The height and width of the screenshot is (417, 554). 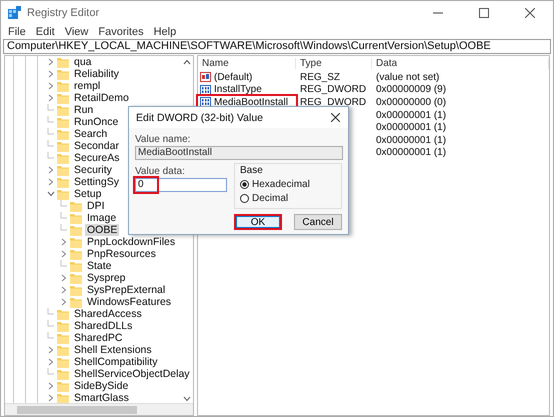 I want to click on tree-item: DPI, so click(x=96, y=206).